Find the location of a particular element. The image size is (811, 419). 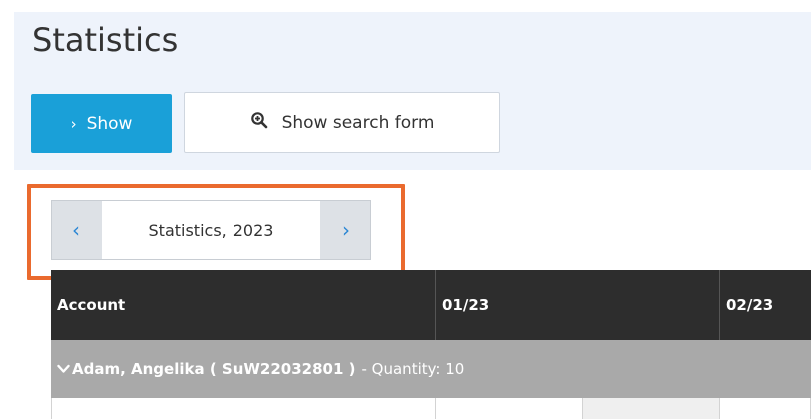

show-search-form-button: Show search form is located at coordinates (342, 122).